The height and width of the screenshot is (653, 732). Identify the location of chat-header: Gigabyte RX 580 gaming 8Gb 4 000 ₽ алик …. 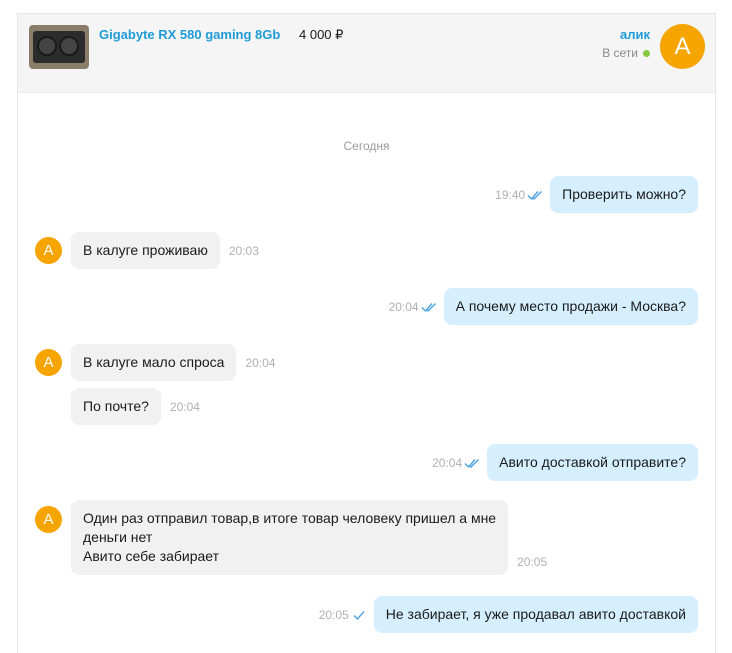
(366, 53).